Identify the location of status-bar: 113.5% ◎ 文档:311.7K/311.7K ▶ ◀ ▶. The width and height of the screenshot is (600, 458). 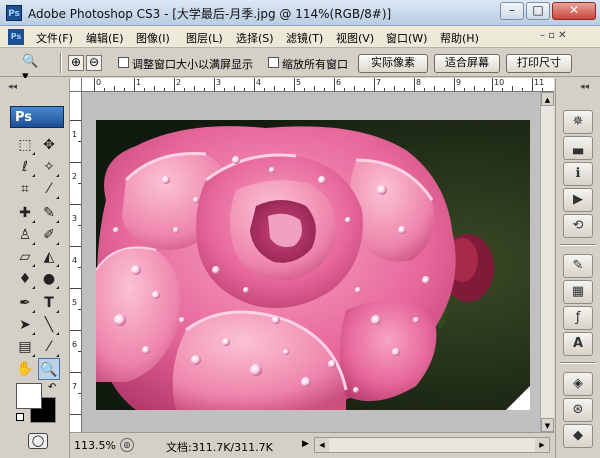
(312, 445).